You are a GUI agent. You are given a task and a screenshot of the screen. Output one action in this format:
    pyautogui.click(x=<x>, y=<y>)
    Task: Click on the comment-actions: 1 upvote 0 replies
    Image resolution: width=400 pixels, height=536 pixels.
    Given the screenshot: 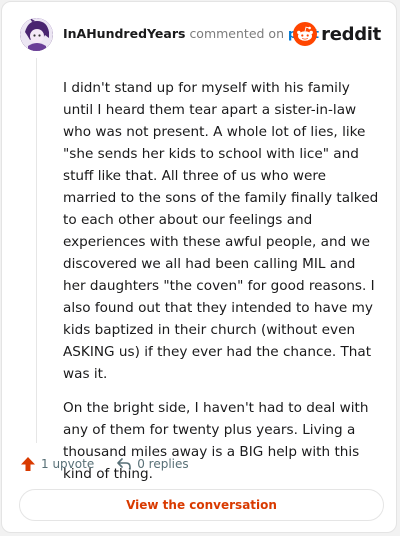 What is the action you would take?
    pyautogui.click(x=115, y=464)
    